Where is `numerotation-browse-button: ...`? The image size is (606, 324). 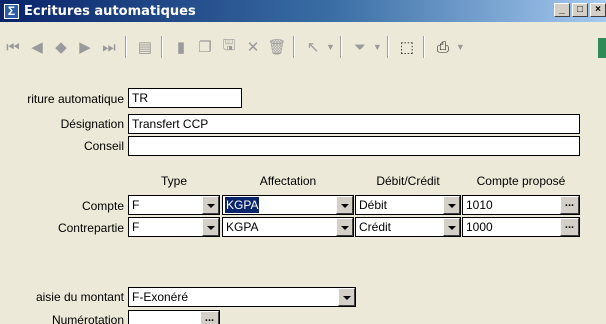 numerotation-browse-button: ... is located at coordinates (209, 317).